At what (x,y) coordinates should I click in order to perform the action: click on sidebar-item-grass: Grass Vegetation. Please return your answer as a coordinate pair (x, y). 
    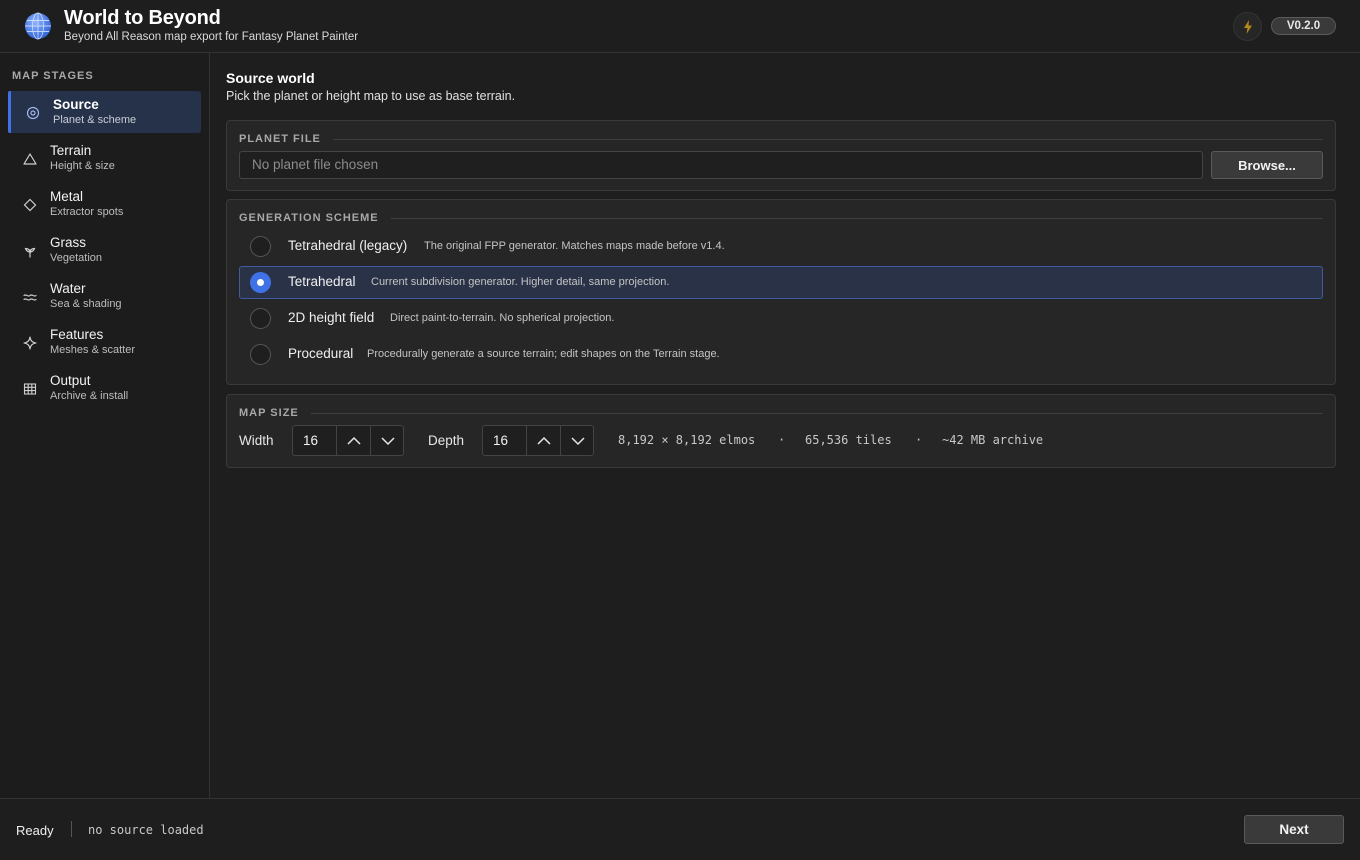
    Looking at the image, I should click on (104, 250).